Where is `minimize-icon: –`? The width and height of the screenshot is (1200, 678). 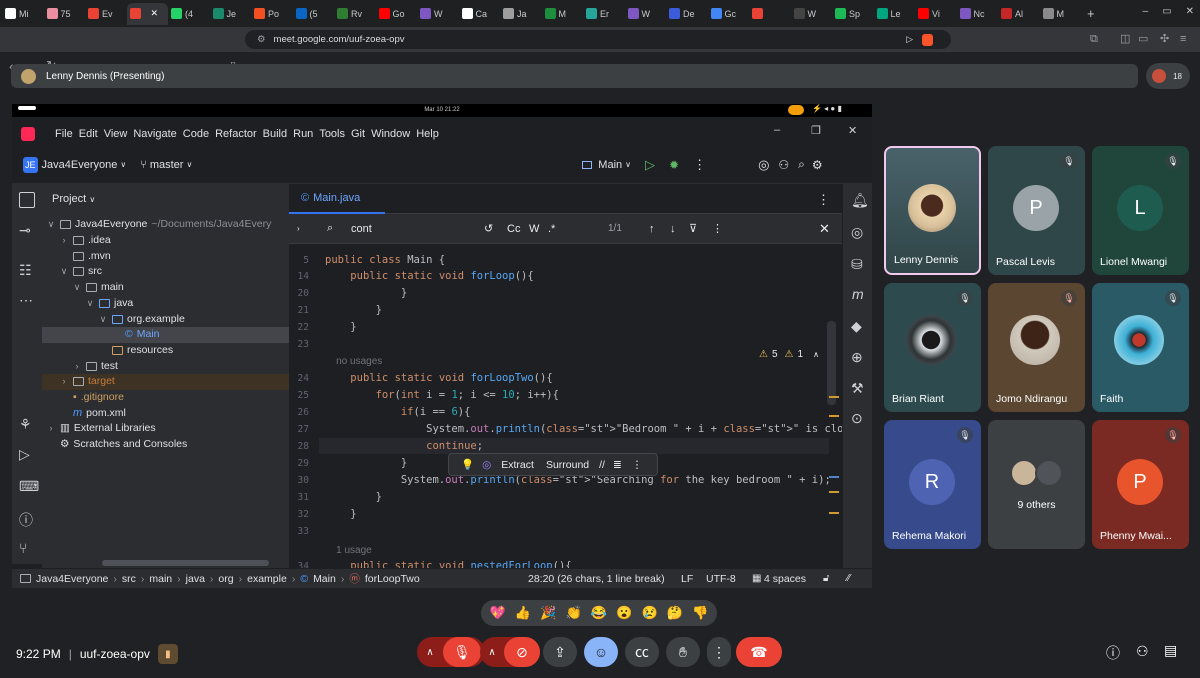 minimize-icon: – is located at coordinates (777, 130).